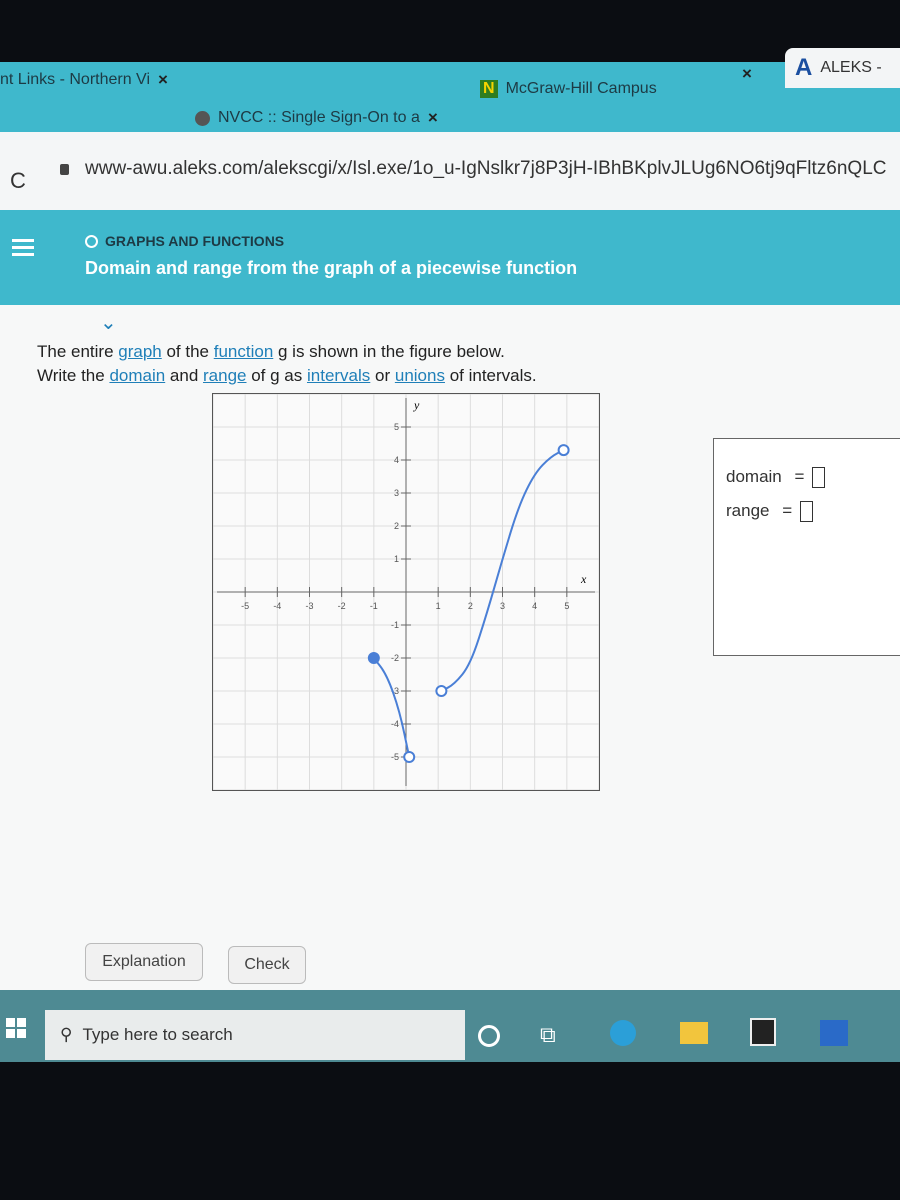  I want to click on range-label: range, so click(748, 510).